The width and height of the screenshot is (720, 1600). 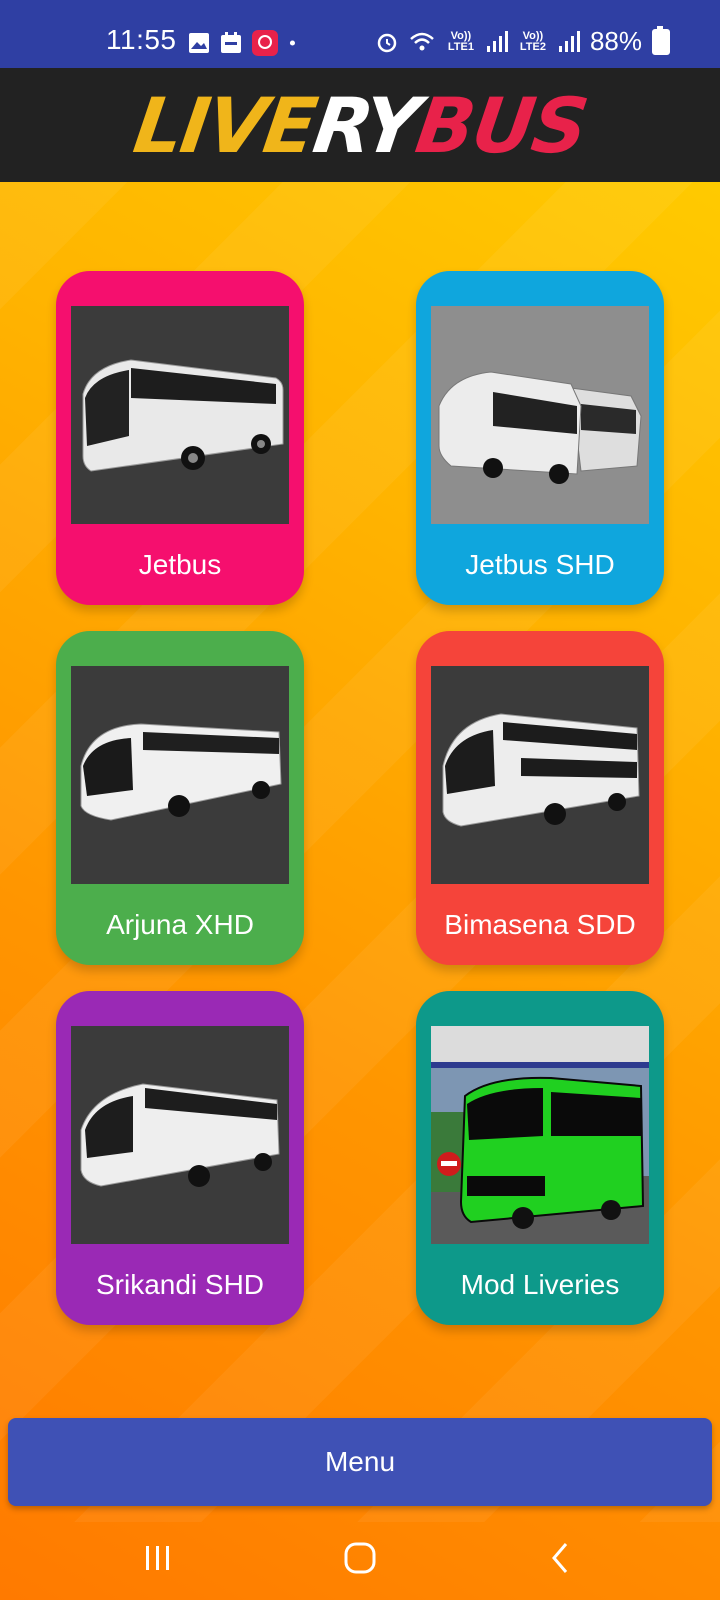 What do you see at coordinates (562, 1558) in the screenshot?
I see `back-icon` at bounding box center [562, 1558].